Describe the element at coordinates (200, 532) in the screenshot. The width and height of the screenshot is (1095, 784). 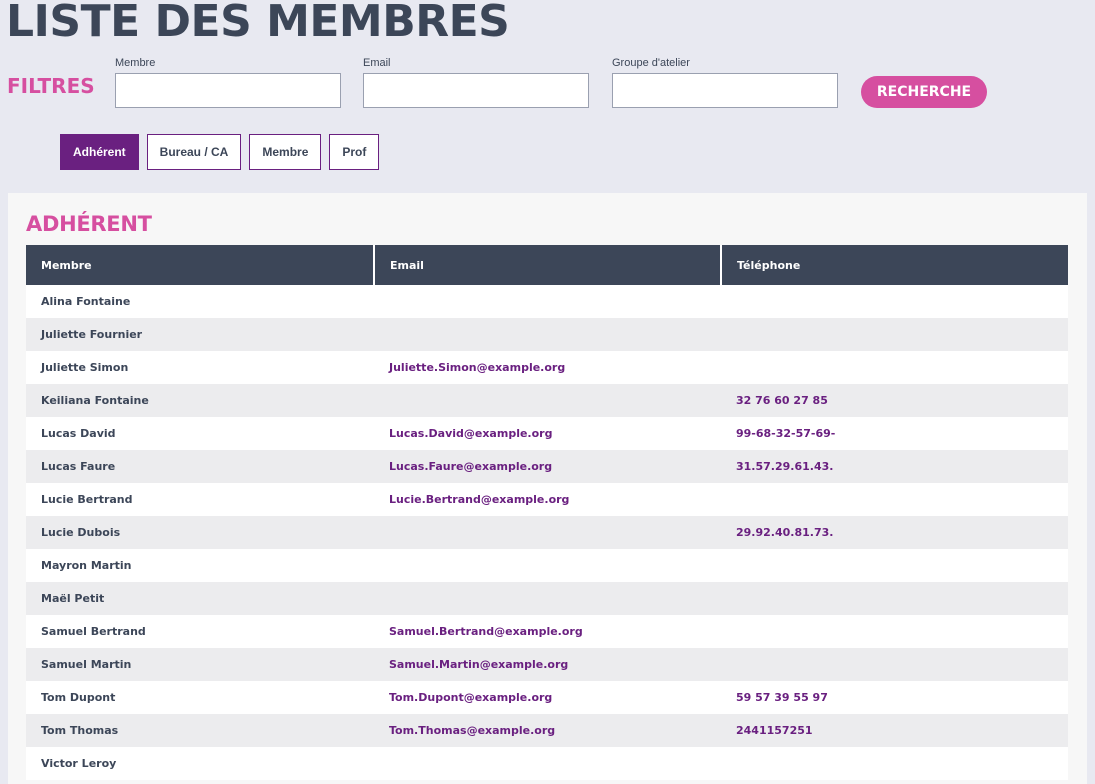
I see `member-name-cell: Lucie Dubois` at that location.